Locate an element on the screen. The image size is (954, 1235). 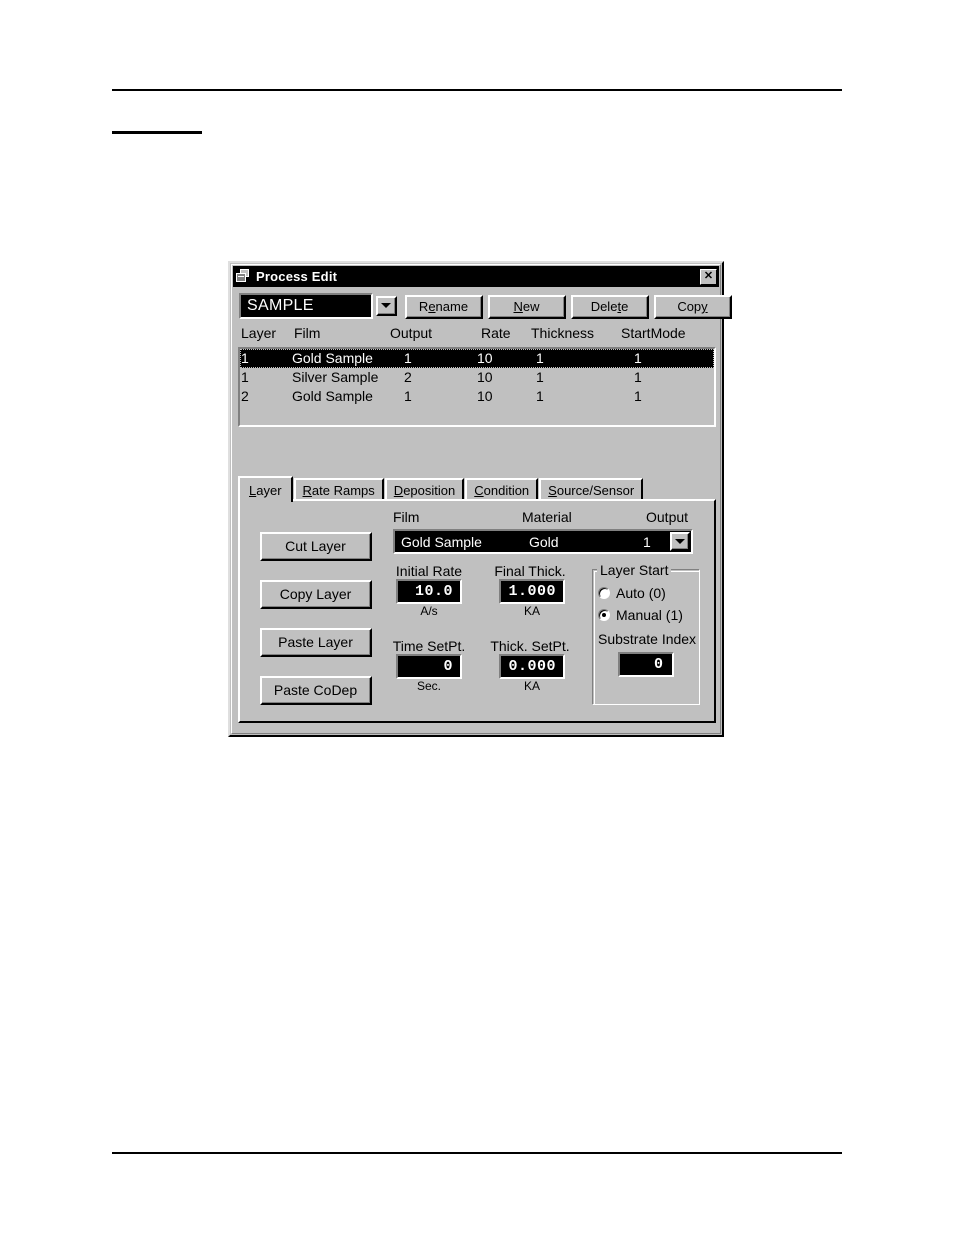
time-setpoint-input: 0 is located at coordinates (429, 666).